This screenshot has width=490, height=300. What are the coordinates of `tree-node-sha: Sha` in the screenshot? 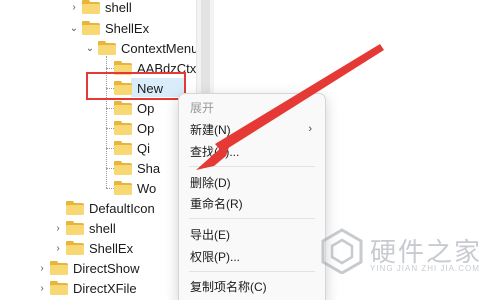 It's located at (137, 168).